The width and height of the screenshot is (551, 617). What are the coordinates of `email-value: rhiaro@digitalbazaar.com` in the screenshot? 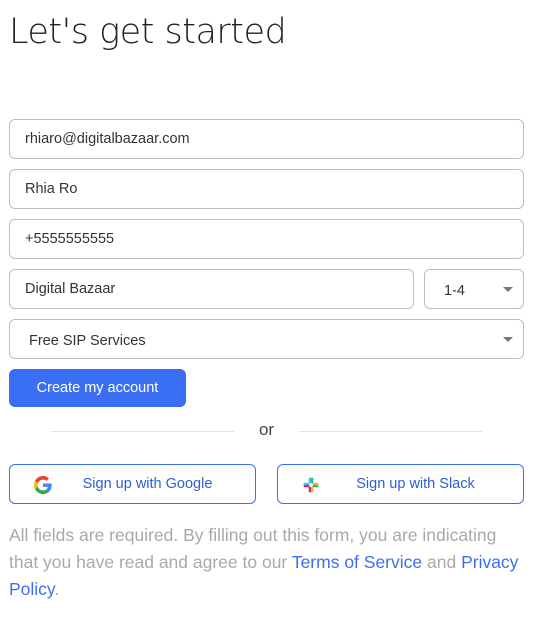 It's located at (107, 139).